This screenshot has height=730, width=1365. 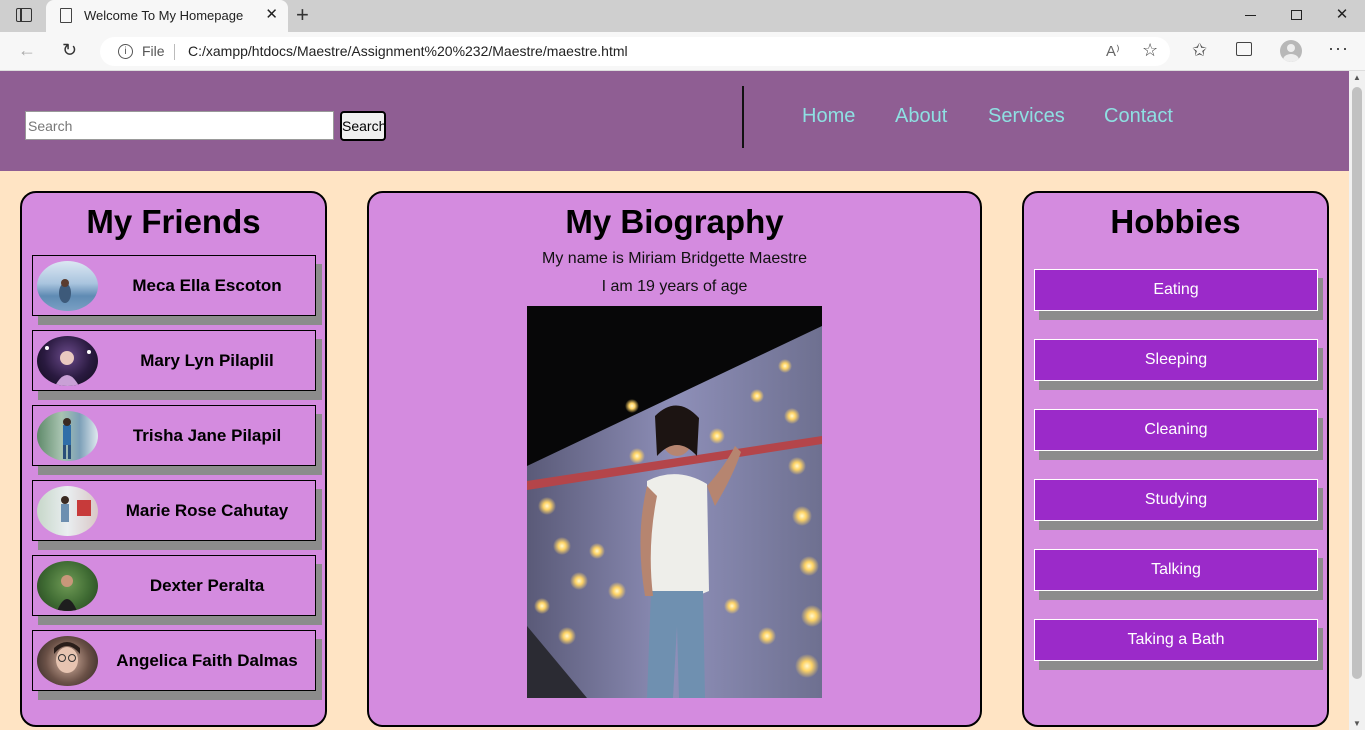 I want to click on friend-card: Mary Lyn Pilaplil, so click(x=174, y=360).